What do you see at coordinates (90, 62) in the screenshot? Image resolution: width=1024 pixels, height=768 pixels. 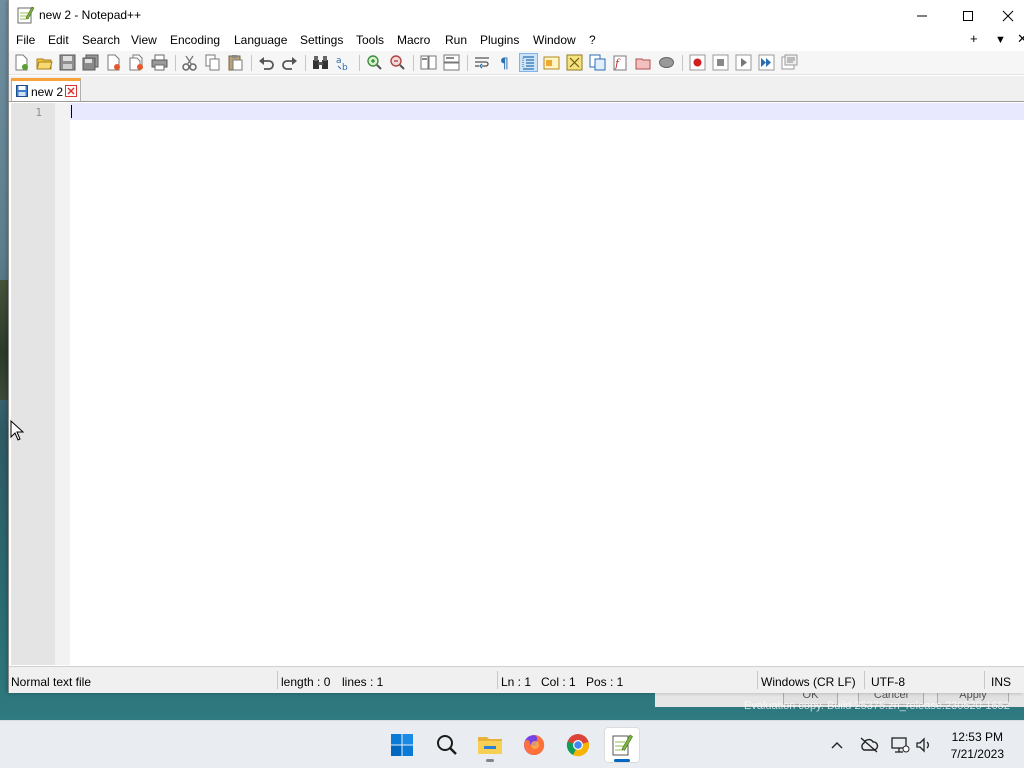 I see `save-all-icon` at bounding box center [90, 62].